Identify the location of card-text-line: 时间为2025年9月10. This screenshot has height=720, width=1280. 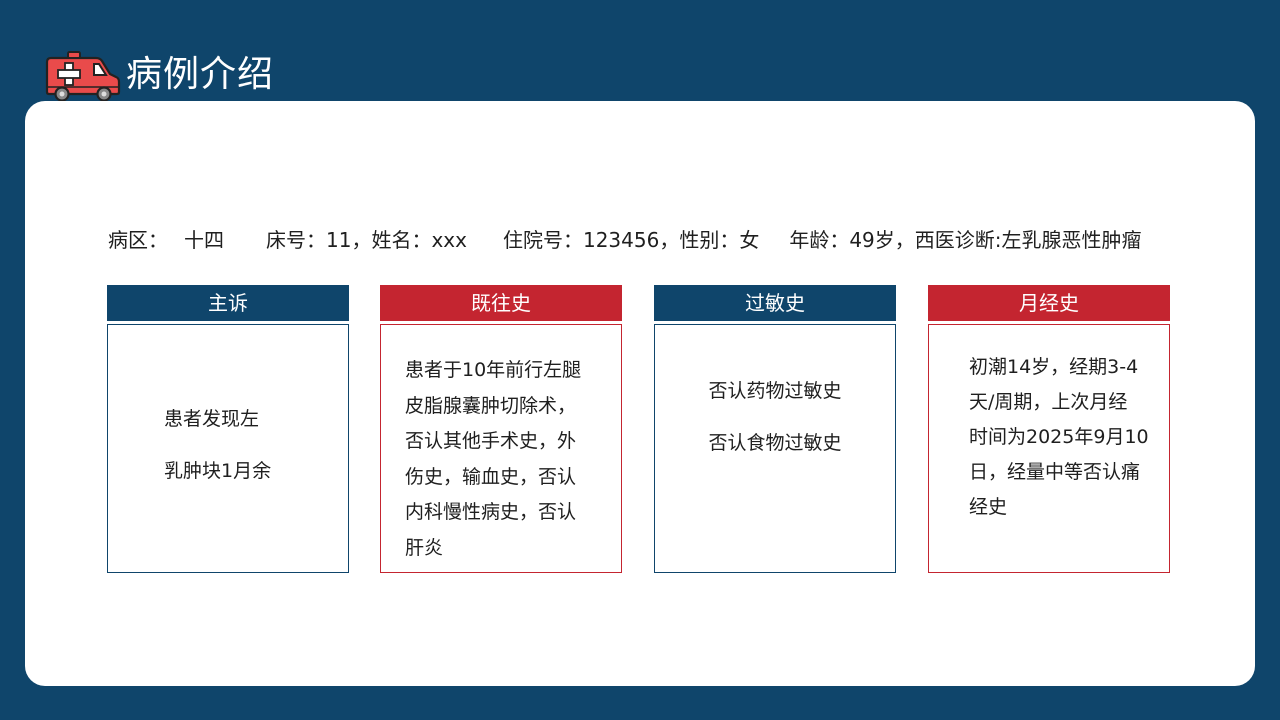
(1059, 437).